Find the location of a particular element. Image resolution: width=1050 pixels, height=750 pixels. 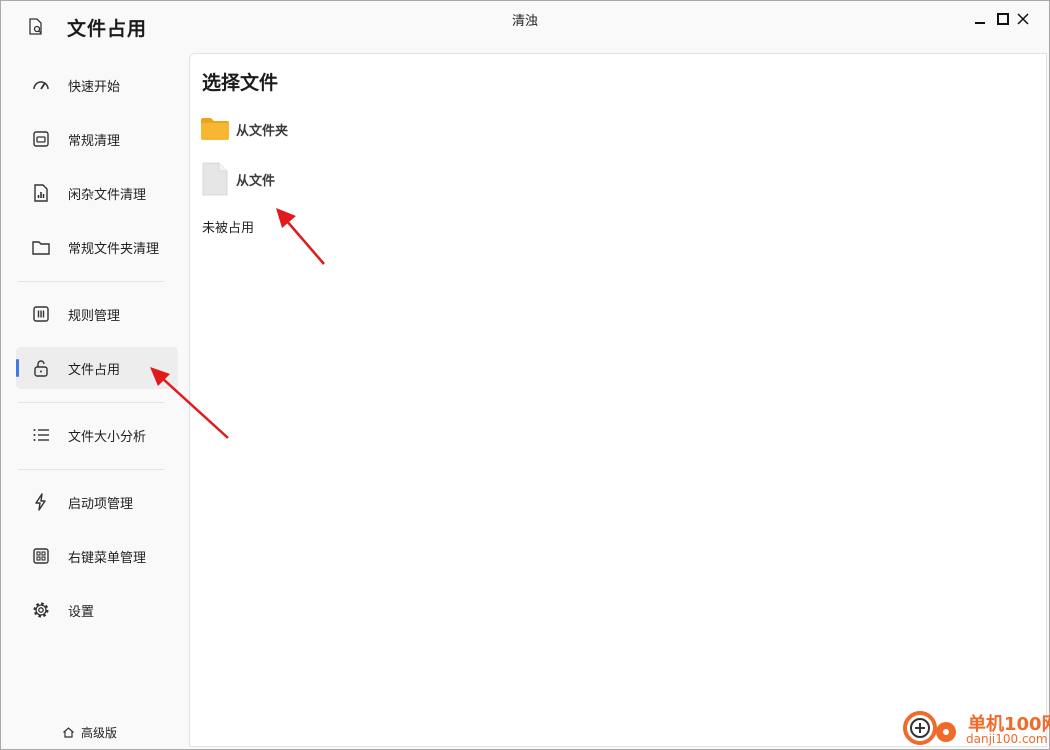

close-button is located at coordinates (1023, 19).